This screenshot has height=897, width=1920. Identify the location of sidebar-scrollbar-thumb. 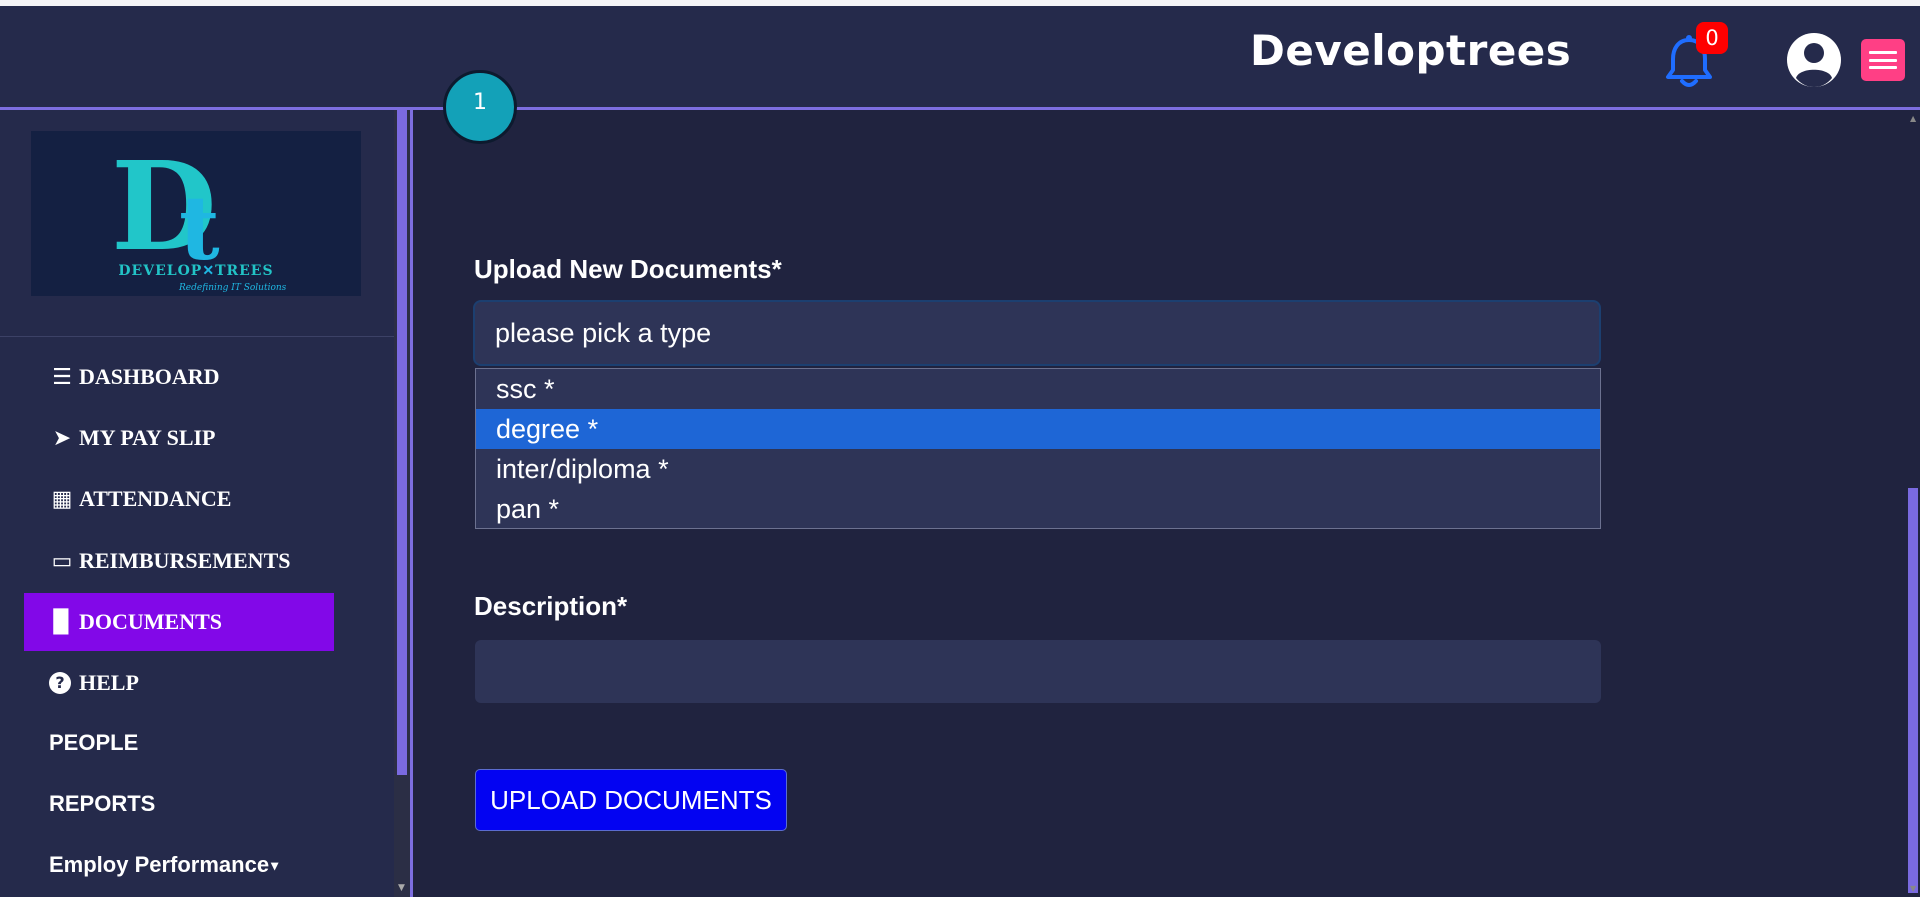
(402, 442).